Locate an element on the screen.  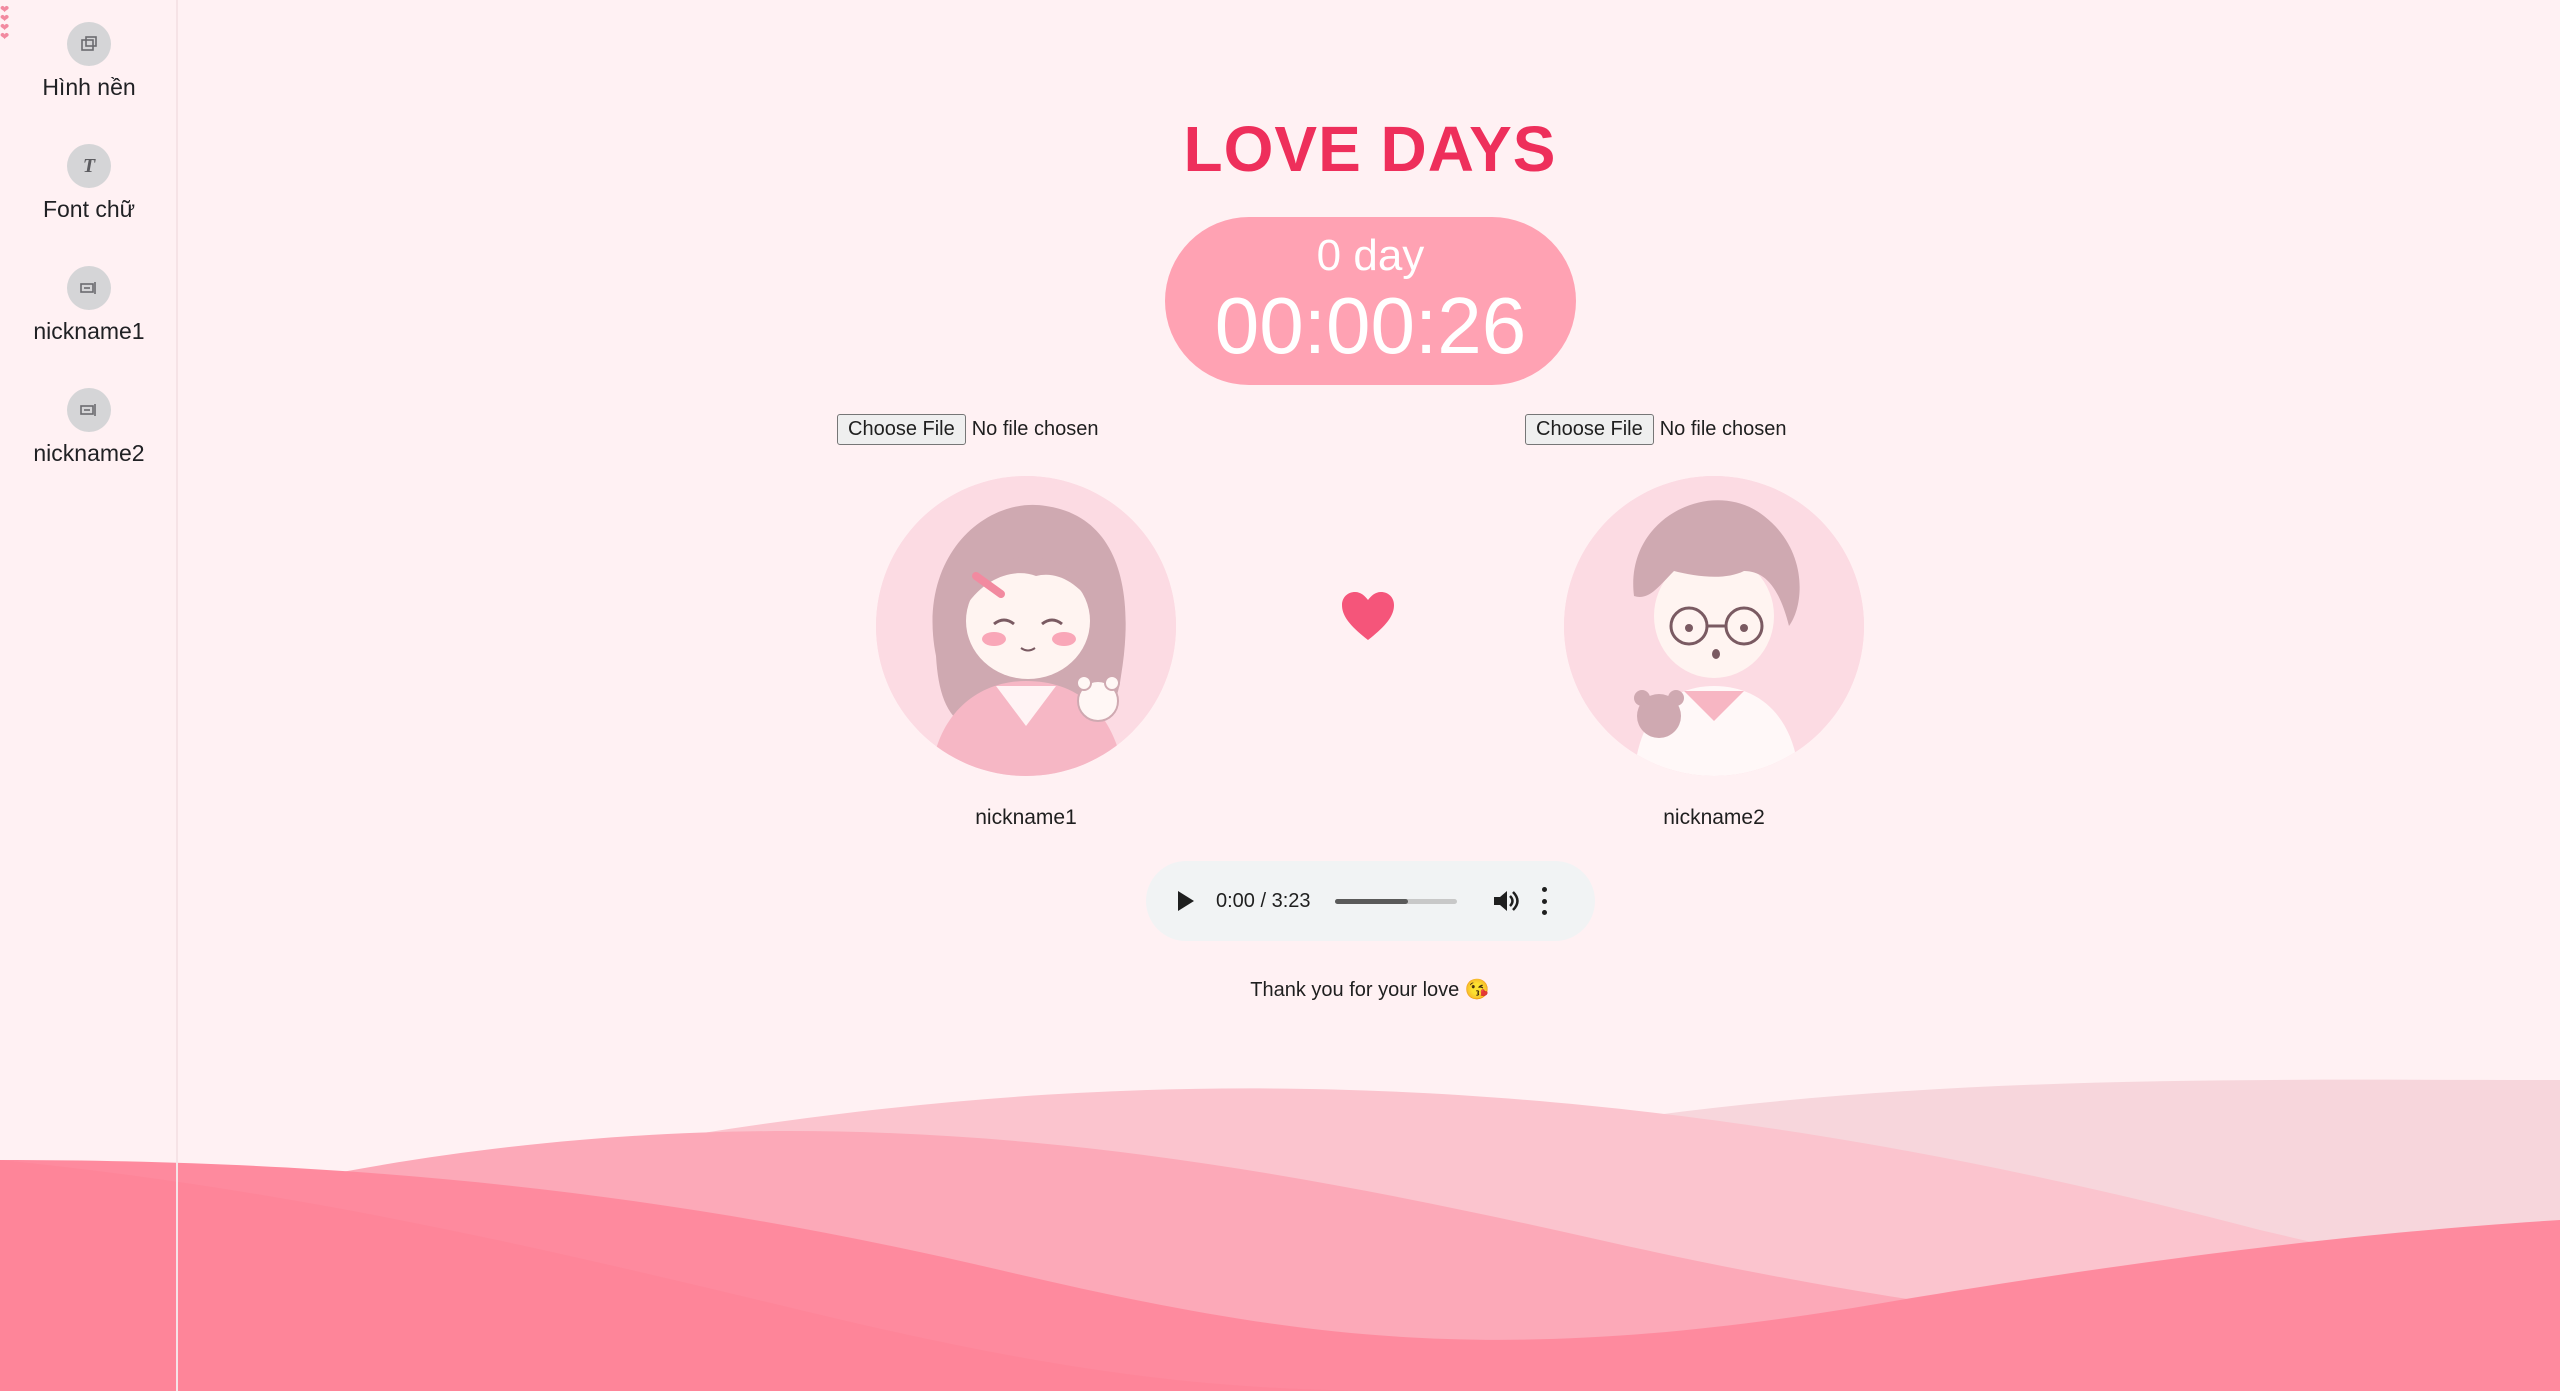
more-options-icon is located at coordinates (1545, 901).